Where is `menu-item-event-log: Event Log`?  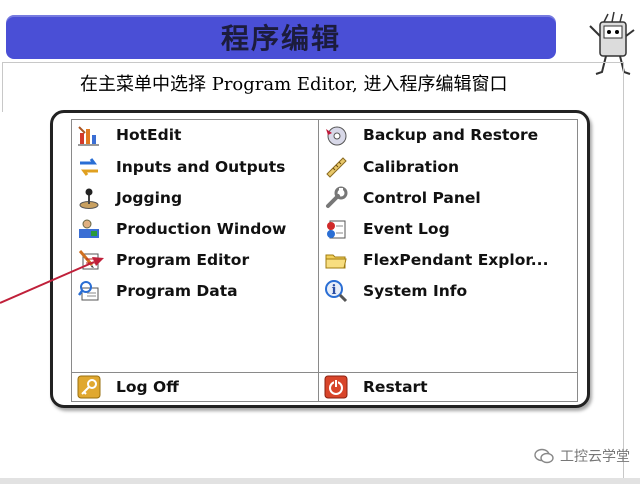 menu-item-event-log: Event Log is located at coordinates (386, 229).